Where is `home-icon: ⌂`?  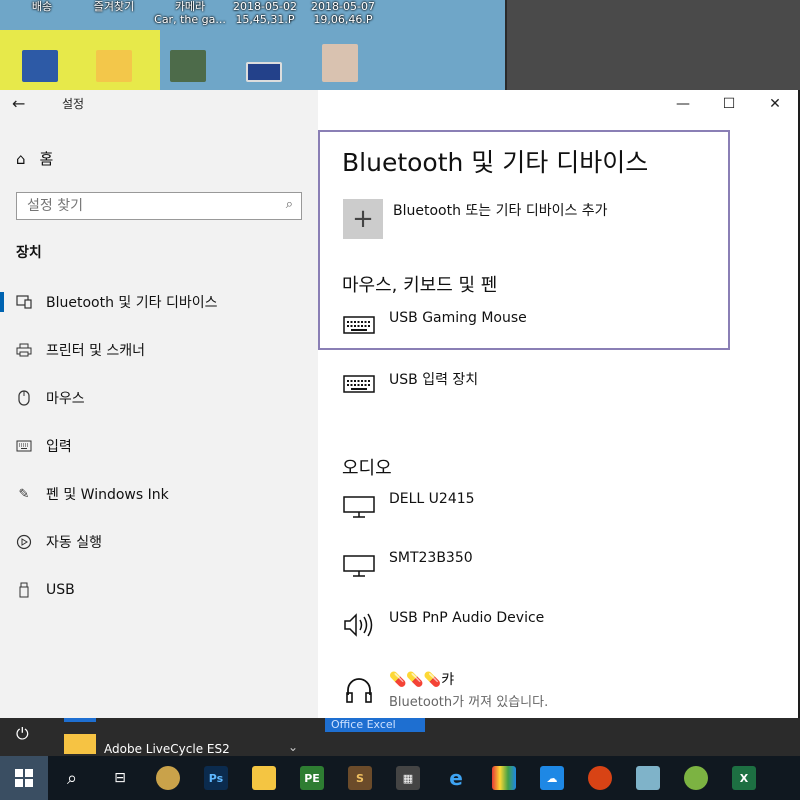 home-icon: ⌂ is located at coordinates (21, 158).